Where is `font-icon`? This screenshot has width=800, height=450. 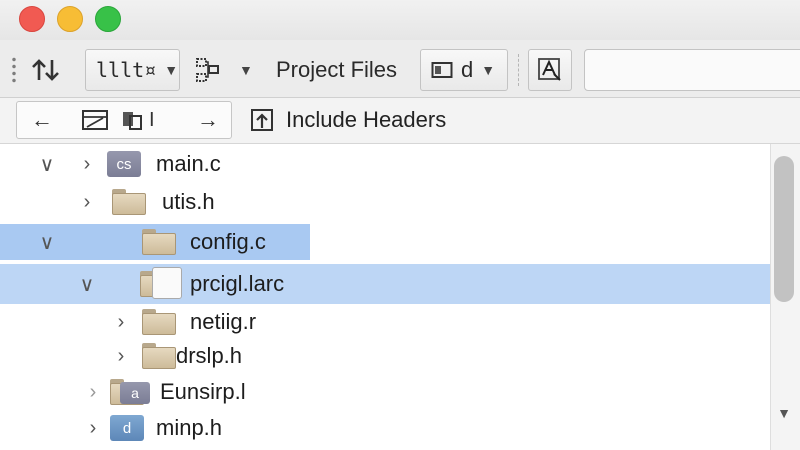
font-icon is located at coordinates (549, 69).